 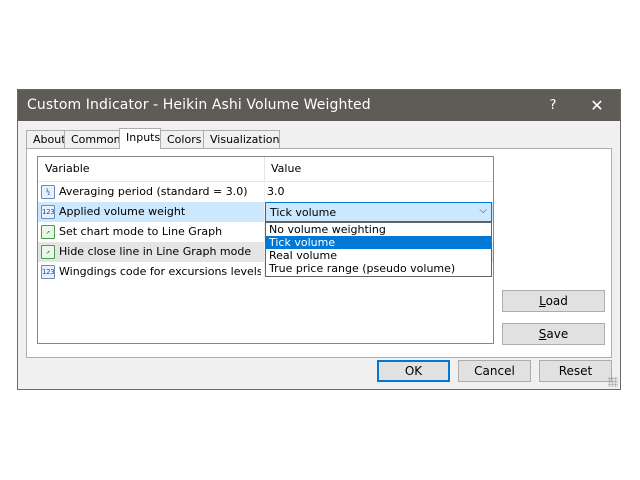 I want to click on option-tick-volume: Tick volume, so click(x=378, y=242).